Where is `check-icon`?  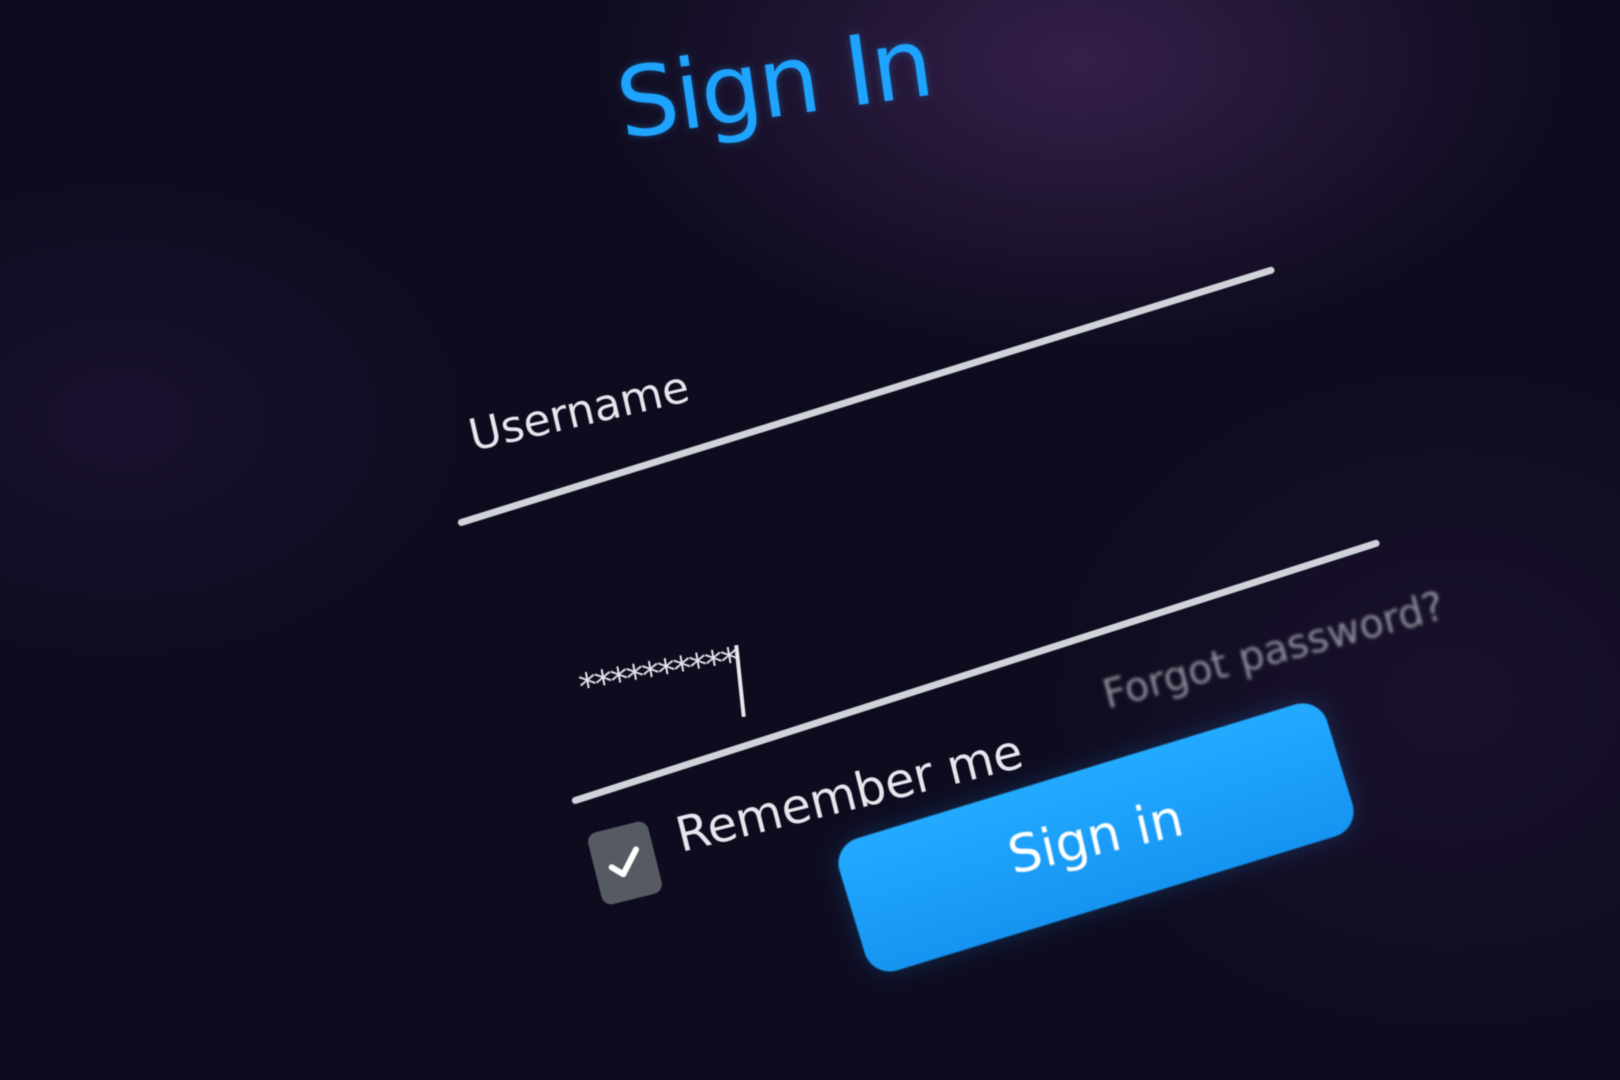
check-icon is located at coordinates (624, 862).